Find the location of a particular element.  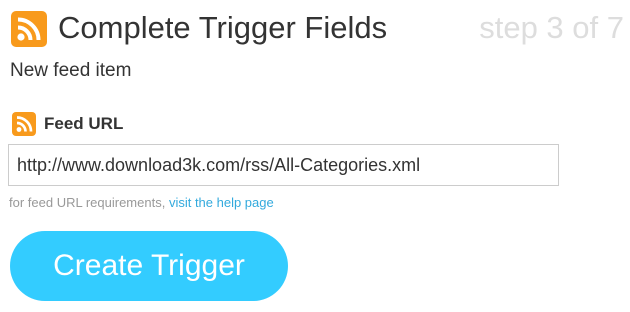

feed-url-input is located at coordinates (283, 165).